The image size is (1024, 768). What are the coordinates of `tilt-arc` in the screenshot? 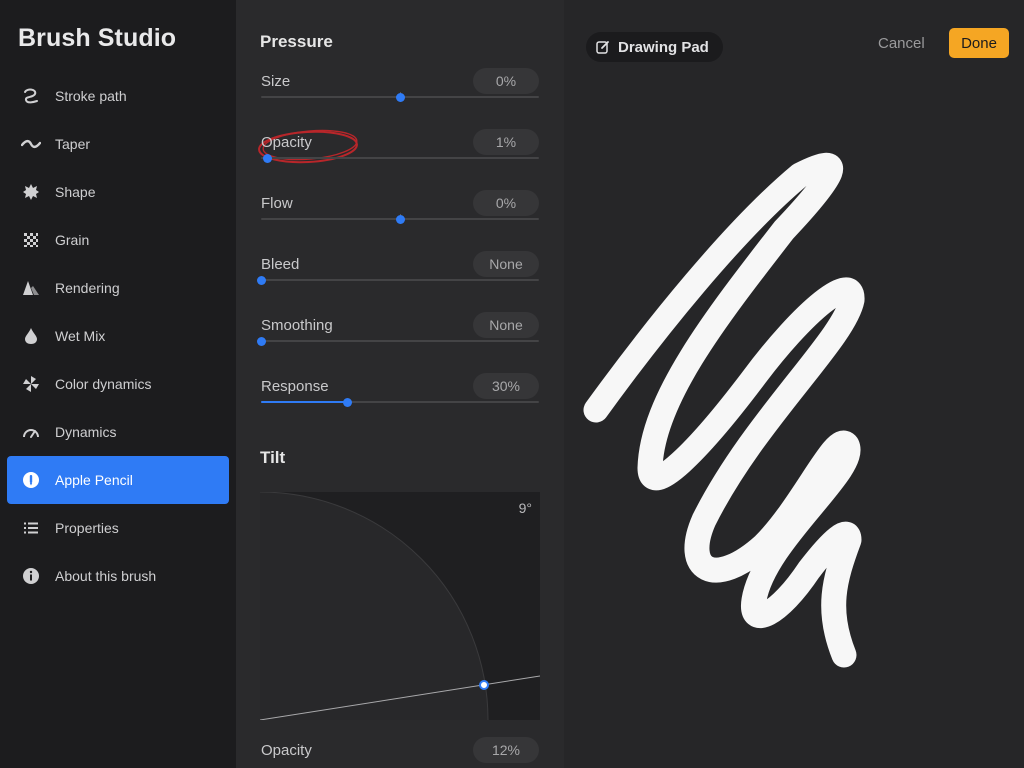 It's located at (400, 606).